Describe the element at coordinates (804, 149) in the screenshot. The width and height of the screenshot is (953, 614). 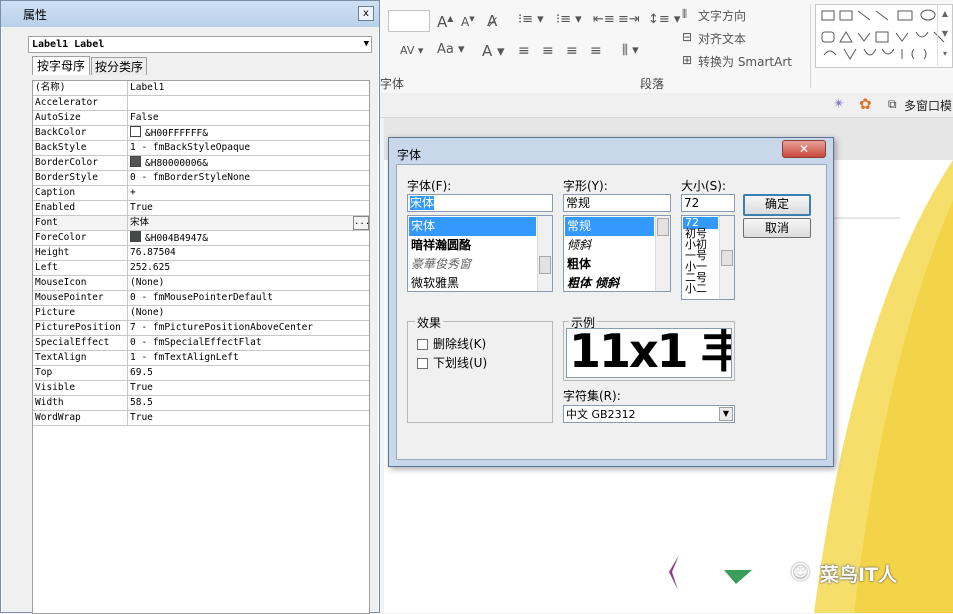
I see `font-dialog-close-button: ✕` at that location.